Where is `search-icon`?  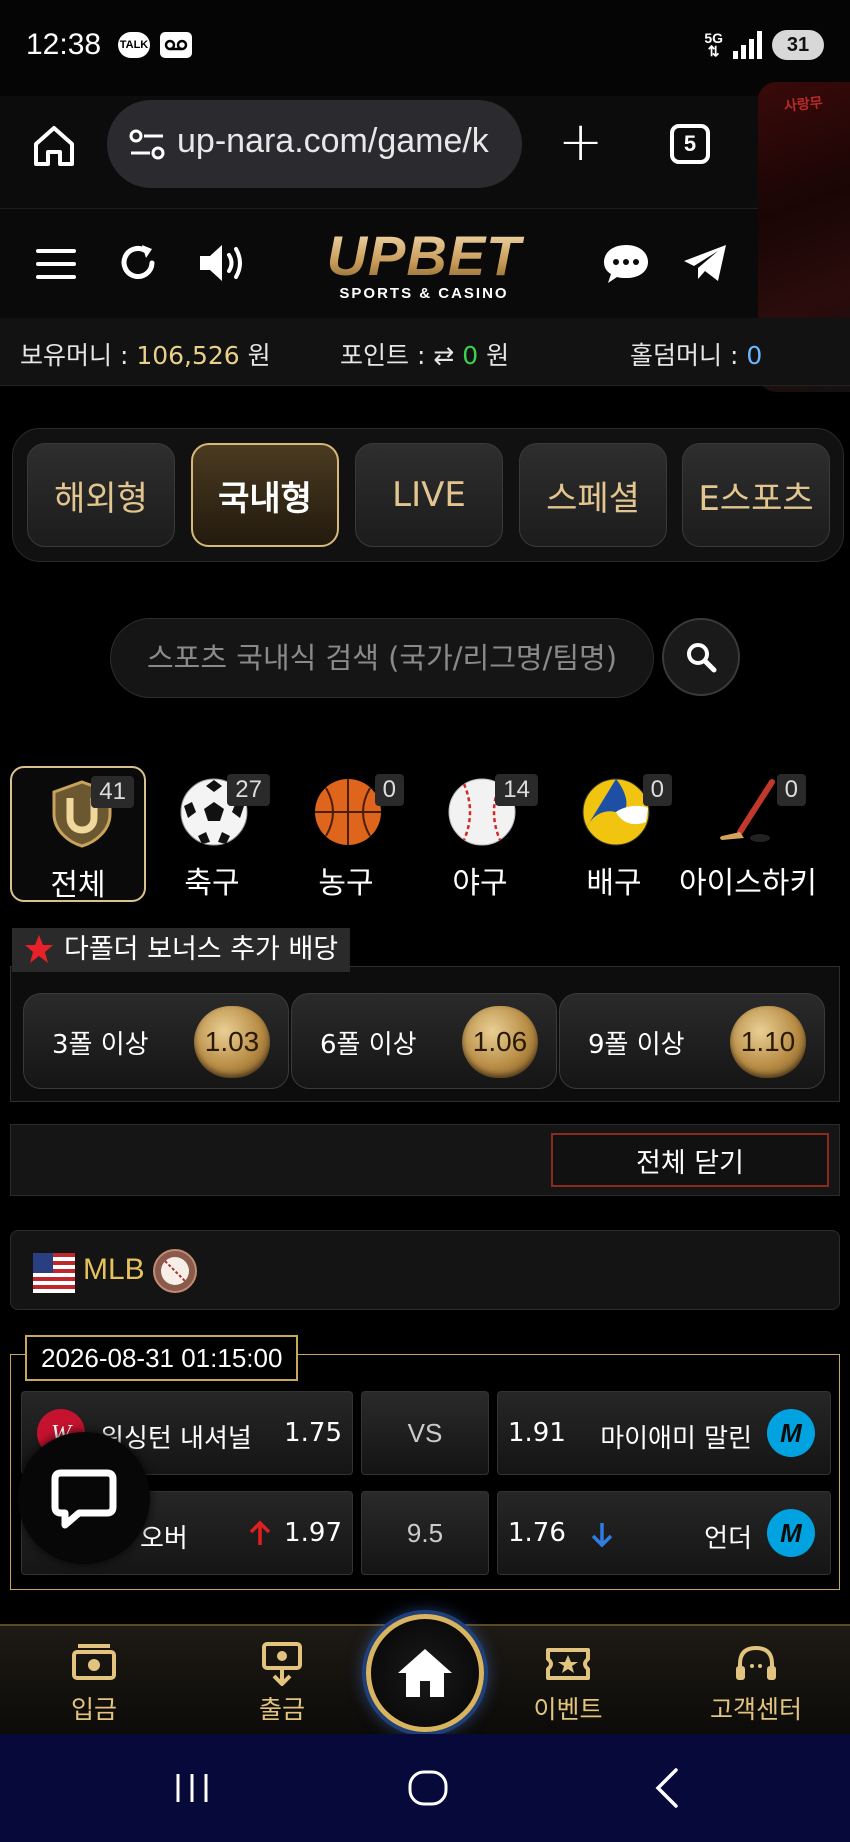
search-icon is located at coordinates (702, 658).